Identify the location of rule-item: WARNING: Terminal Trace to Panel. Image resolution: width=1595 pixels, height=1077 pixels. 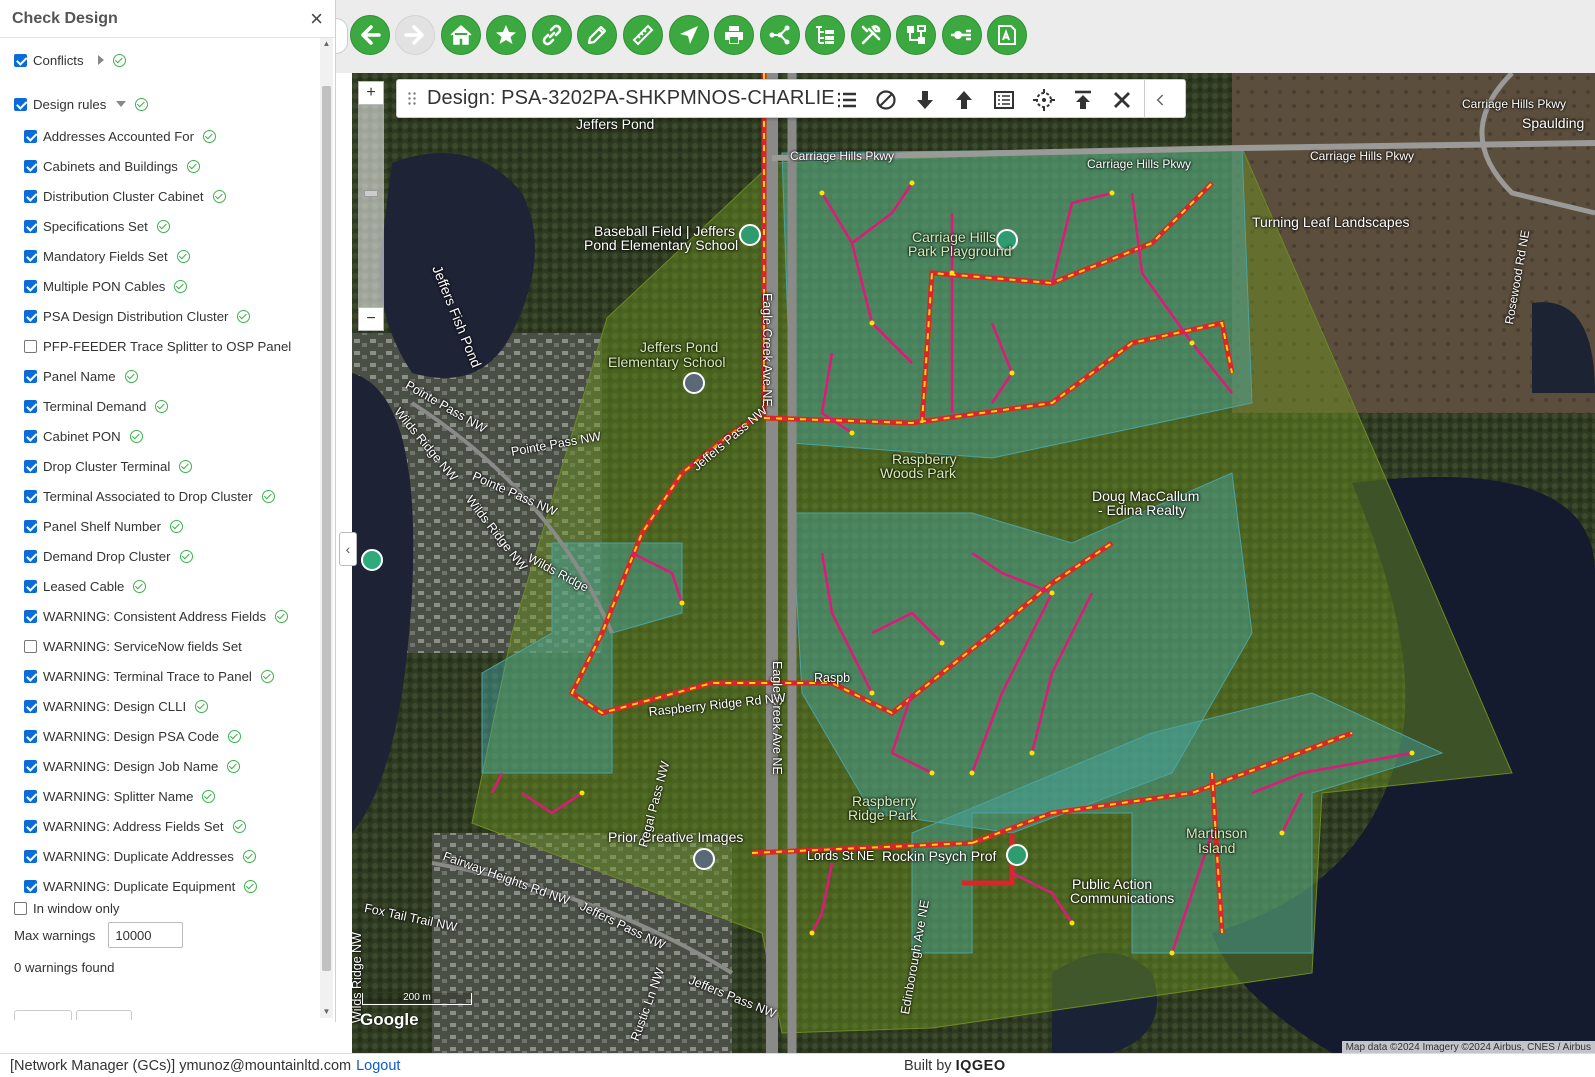
(149, 676).